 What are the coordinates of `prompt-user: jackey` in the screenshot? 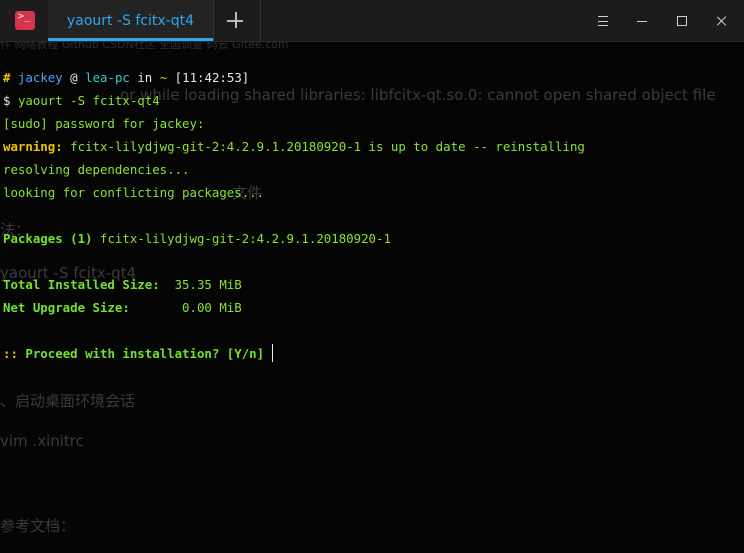 It's located at (40, 77).